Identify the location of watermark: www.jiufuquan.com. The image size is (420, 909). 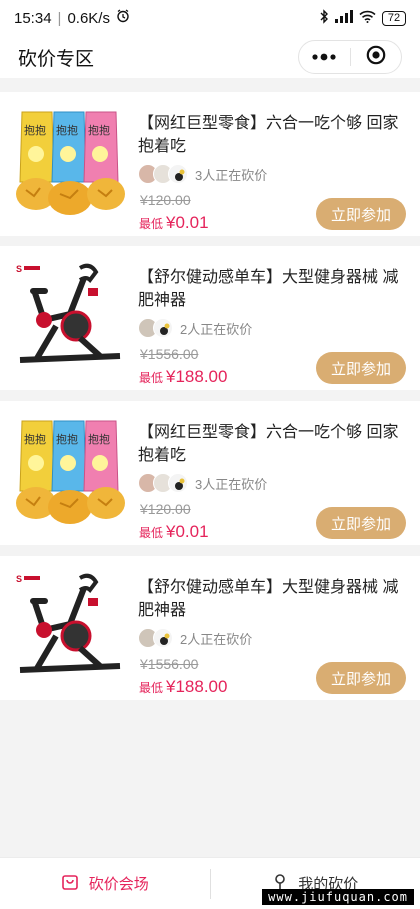
(338, 897).